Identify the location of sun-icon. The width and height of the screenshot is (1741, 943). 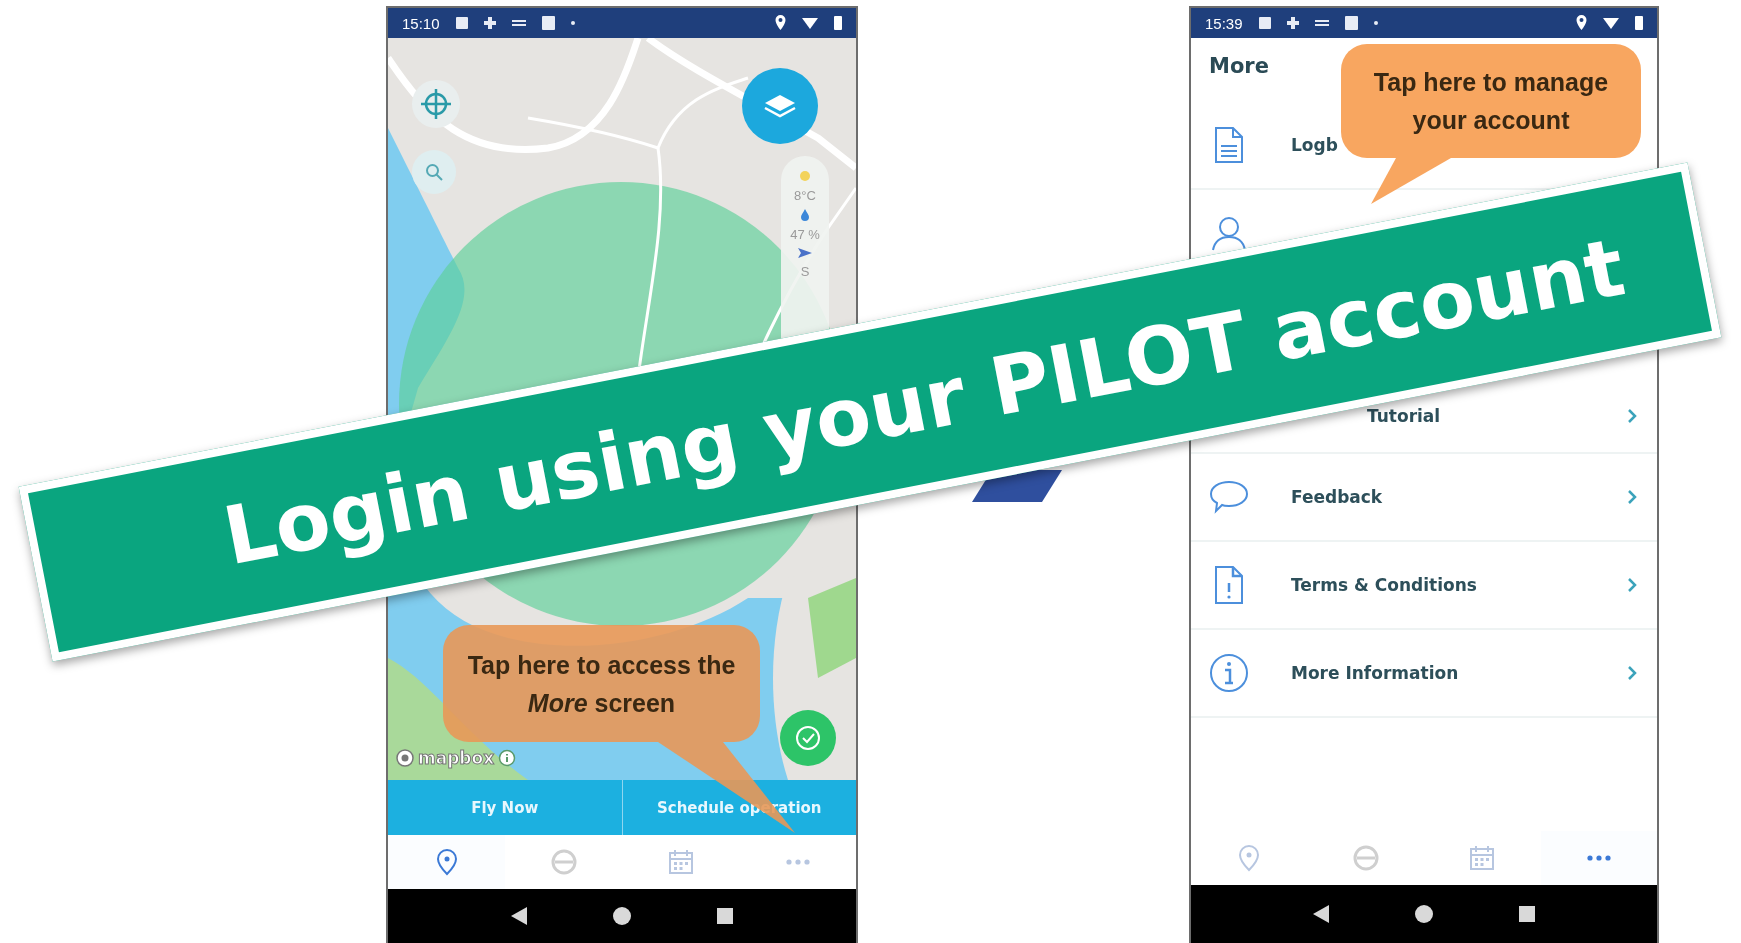
(805, 176).